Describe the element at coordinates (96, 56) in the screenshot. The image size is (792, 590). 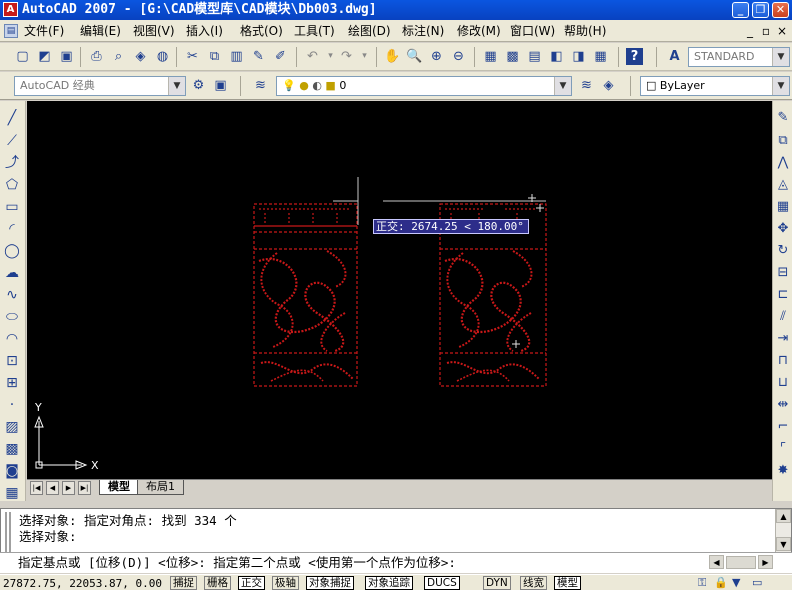
I see `plot-icon: ⎙` at that location.